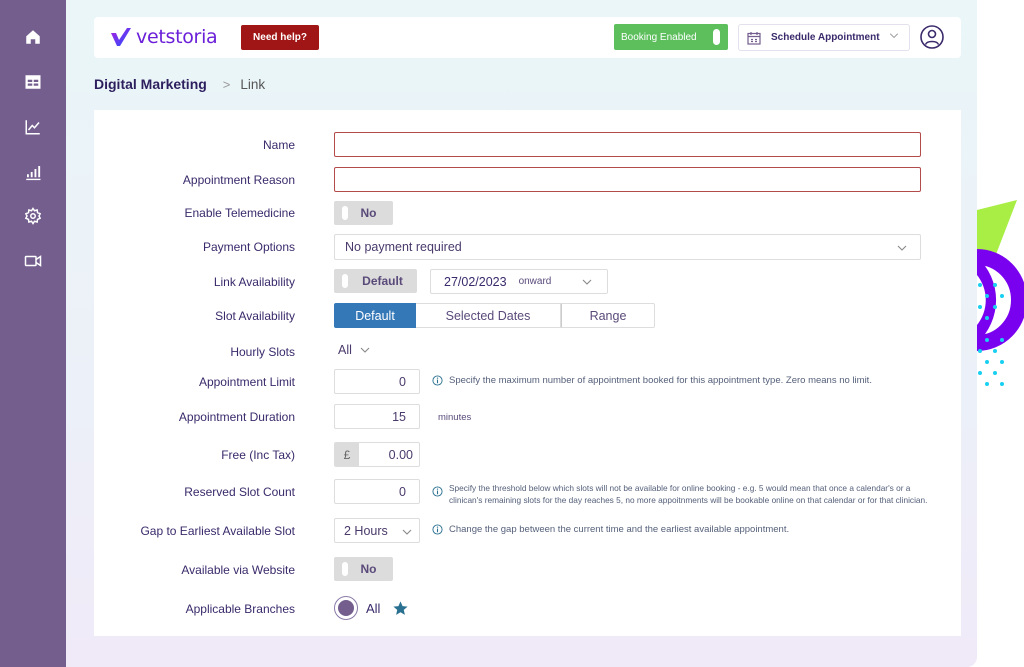 The width and height of the screenshot is (1024, 667). I want to click on slot-option-selected-dates: Selected Dates, so click(488, 315).